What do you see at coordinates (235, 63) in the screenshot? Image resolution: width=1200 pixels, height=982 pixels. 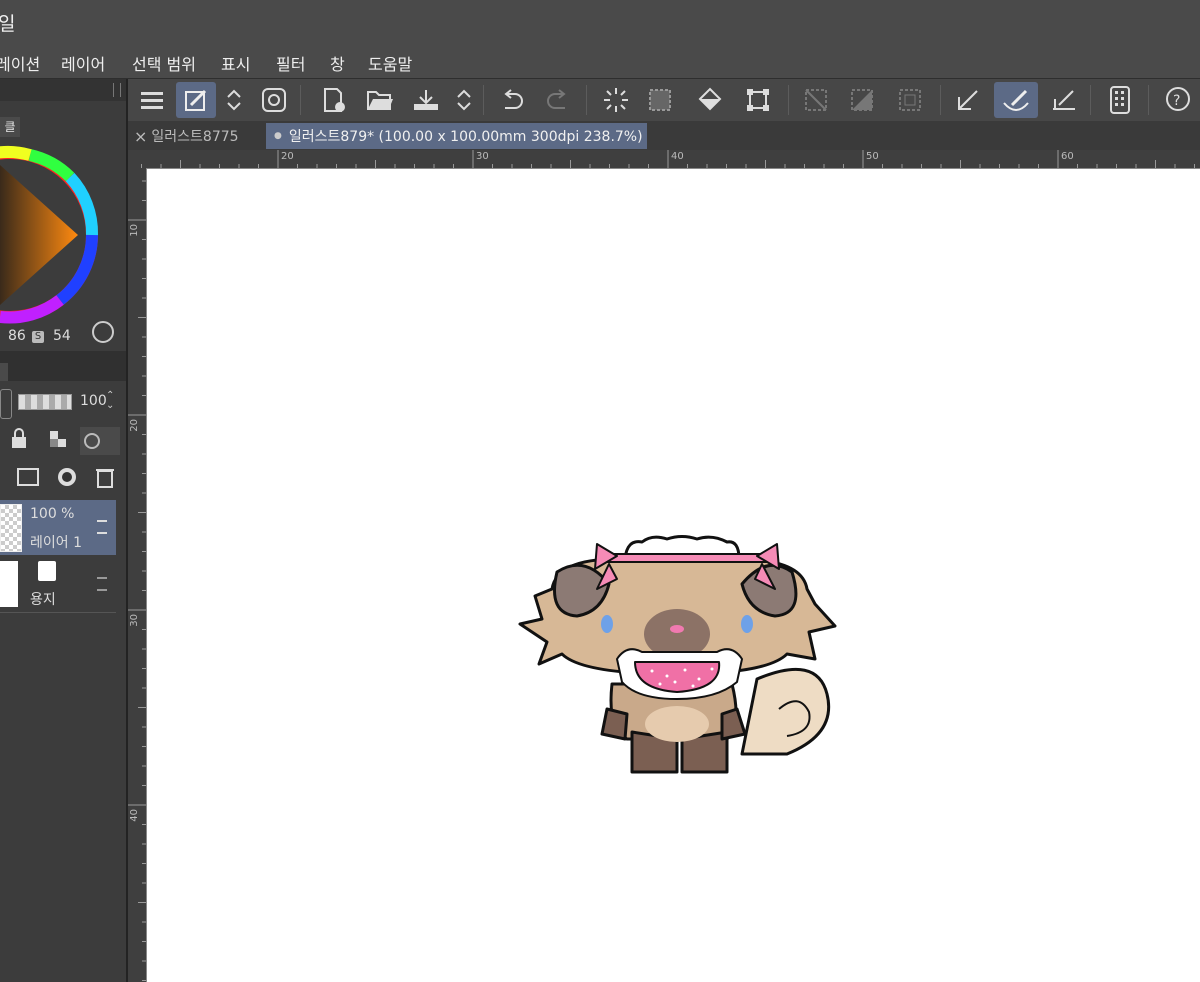 I see `menu-view: 표시` at bounding box center [235, 63].